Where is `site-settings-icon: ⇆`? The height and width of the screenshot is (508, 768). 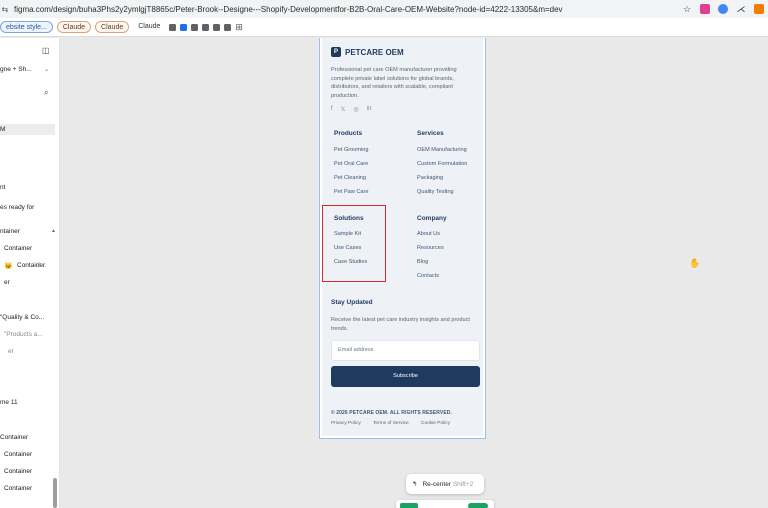
site-settings-icon: ⇆ is located at coordinates (5, 9).